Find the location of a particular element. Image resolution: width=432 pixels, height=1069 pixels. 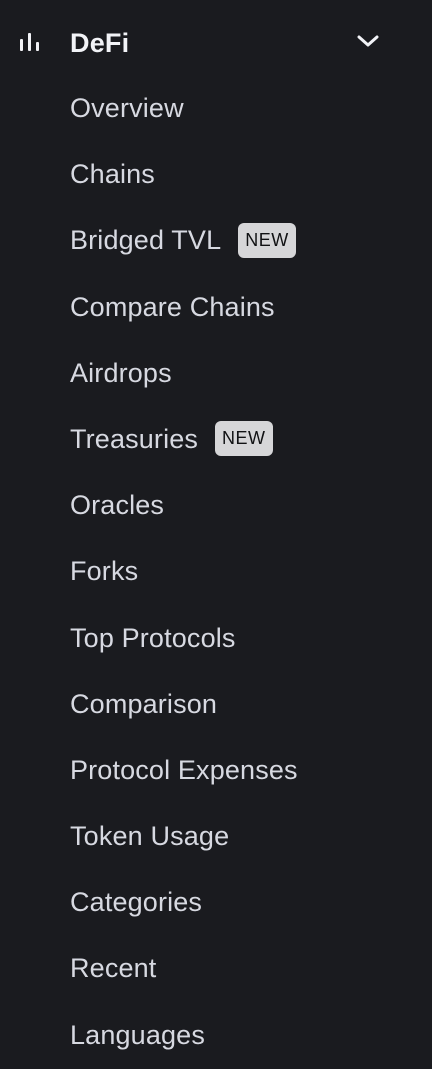

section-title: DeFi is located at coordinates (100, 43).